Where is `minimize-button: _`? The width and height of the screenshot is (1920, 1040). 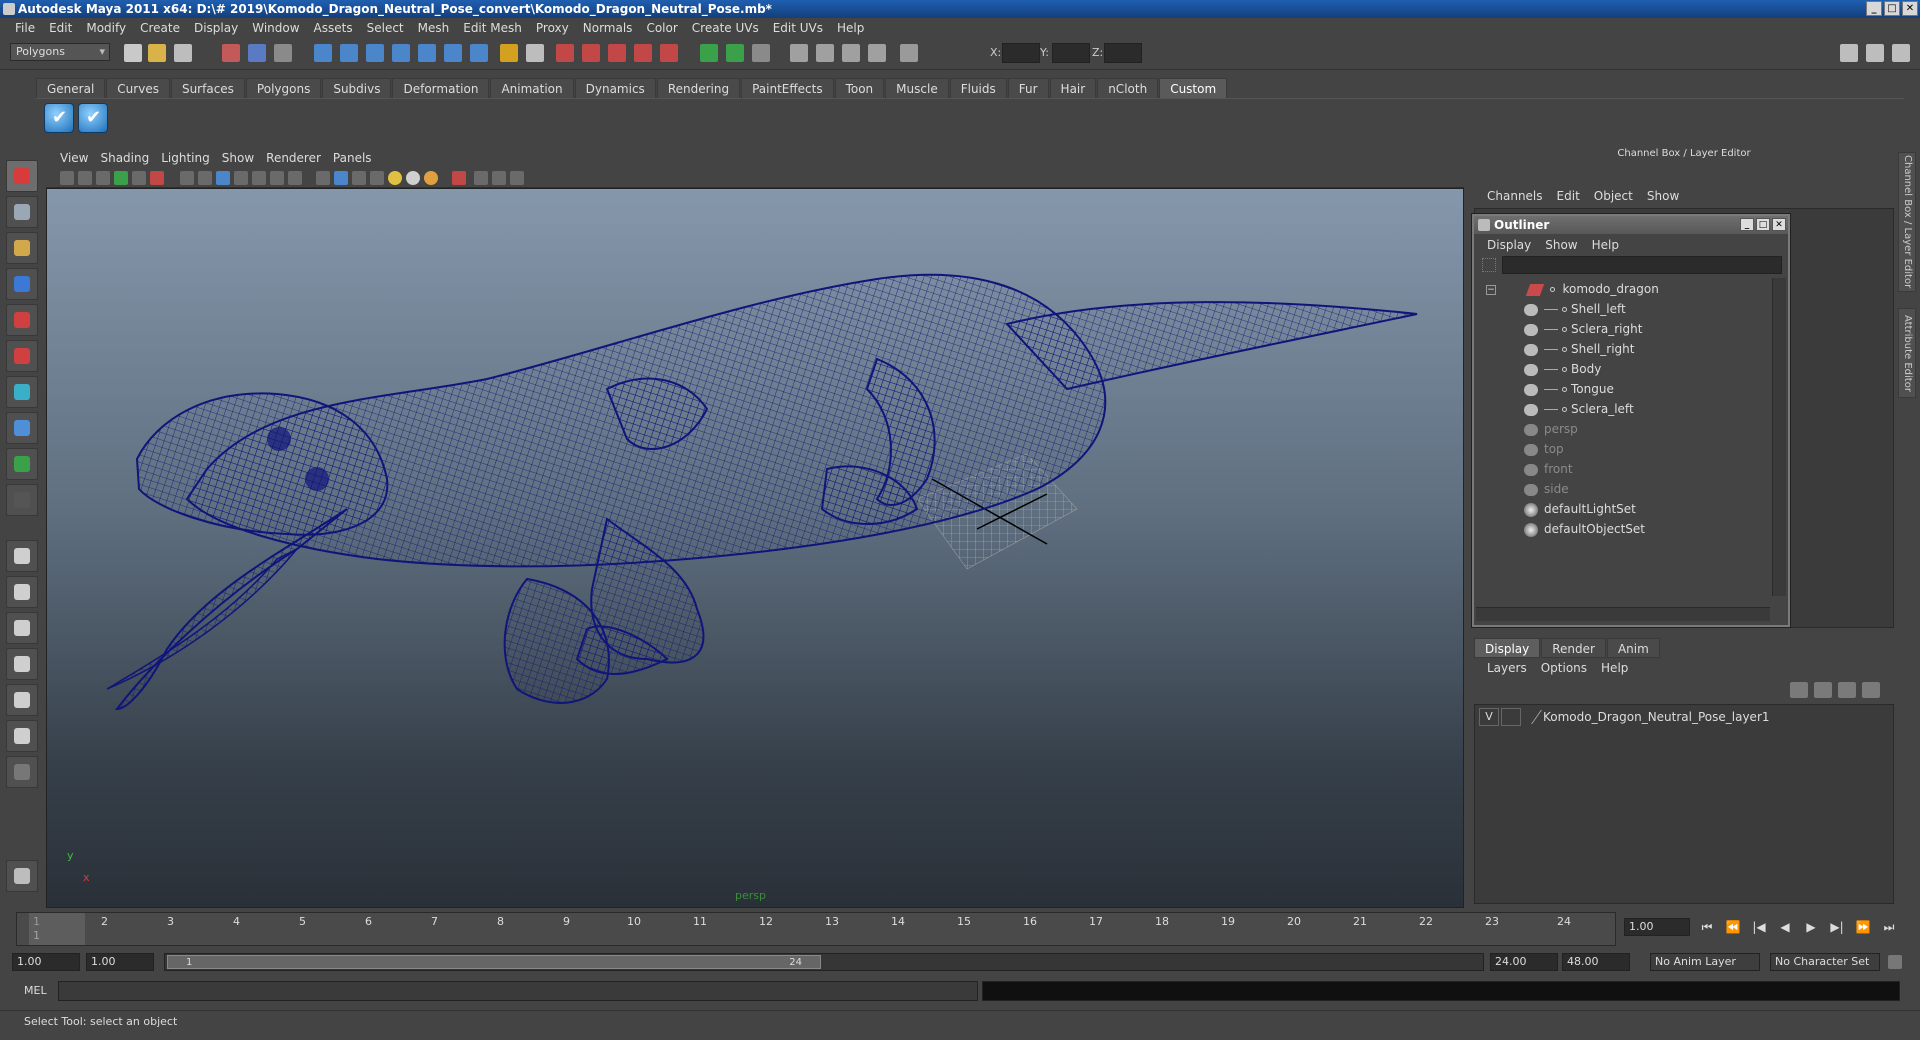 minimize-button: _ is located at coordinates (1874, 8).